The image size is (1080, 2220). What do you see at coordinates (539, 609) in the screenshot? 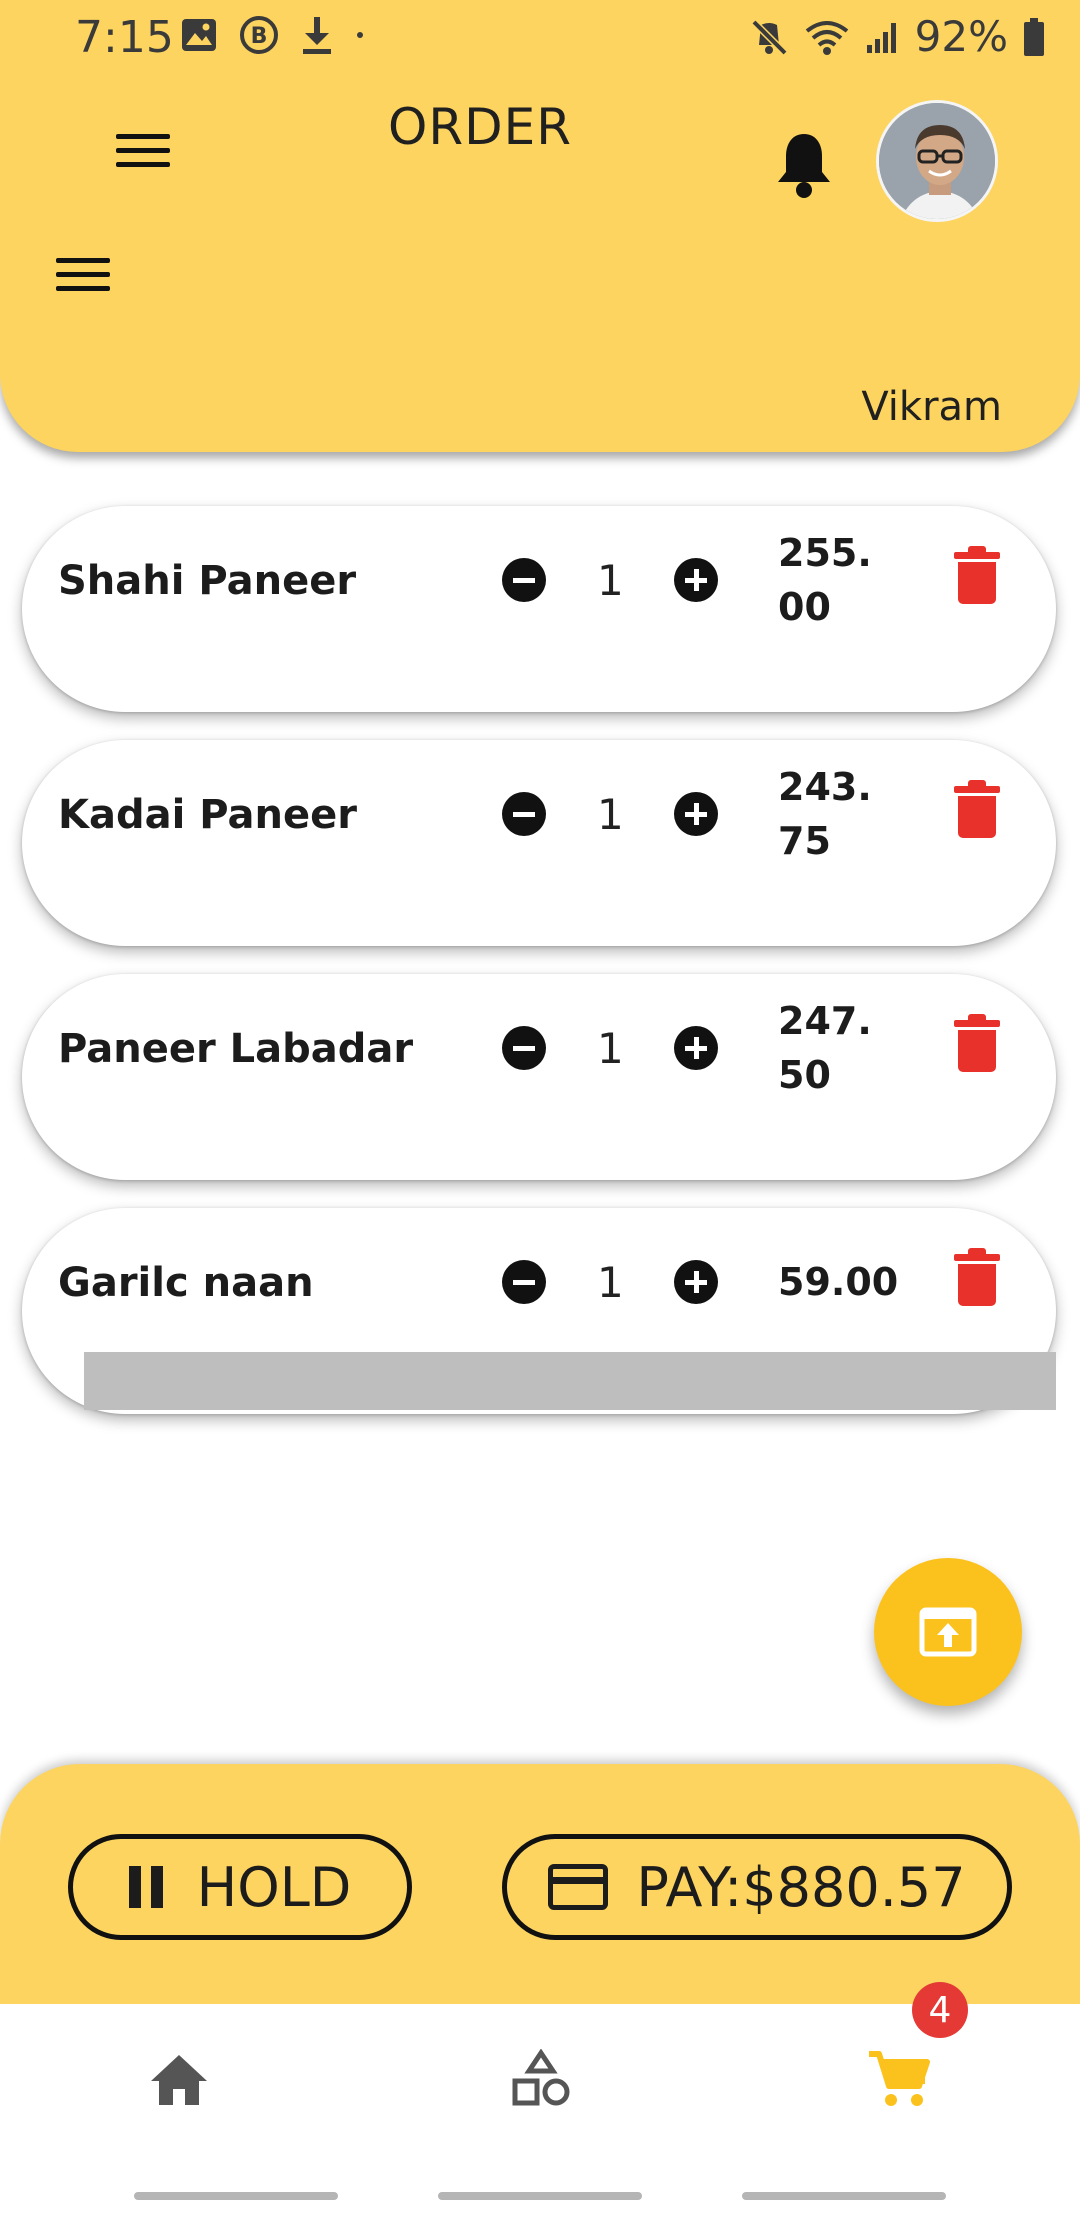
I see `order-item-card: Shahi Paneer 1 255.00` at bounding box center [539, 609].